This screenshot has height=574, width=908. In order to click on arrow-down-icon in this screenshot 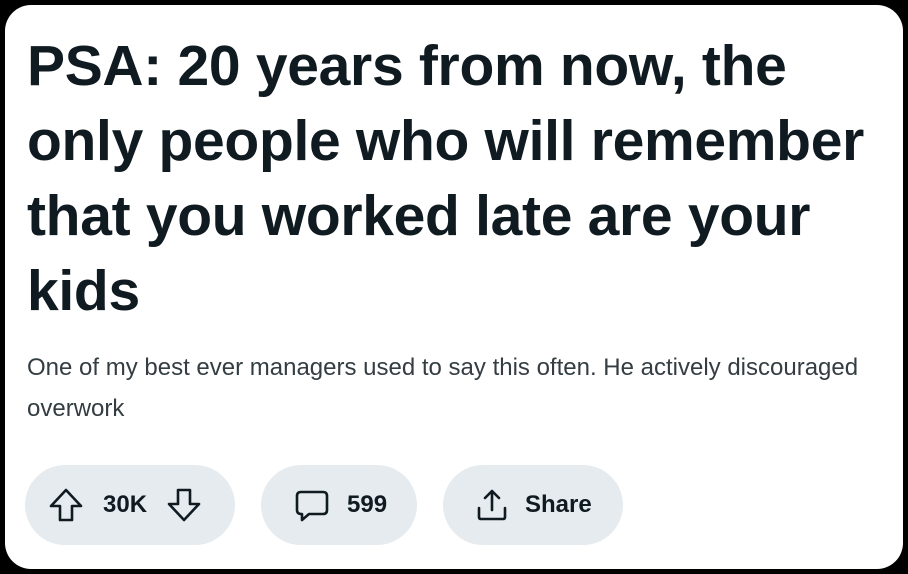, I will do `click(184, 505)`.